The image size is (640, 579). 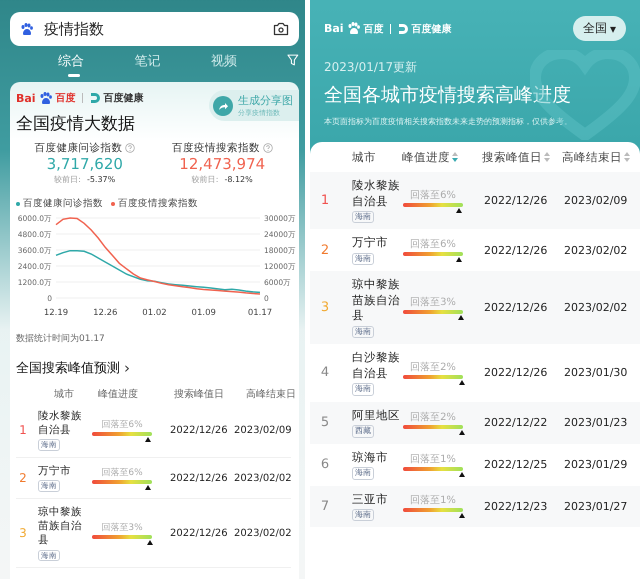 What do you see at coordinates (325, 506) in the screenshot?
I see `rank-number: 7` at bounding box center [325, 506].